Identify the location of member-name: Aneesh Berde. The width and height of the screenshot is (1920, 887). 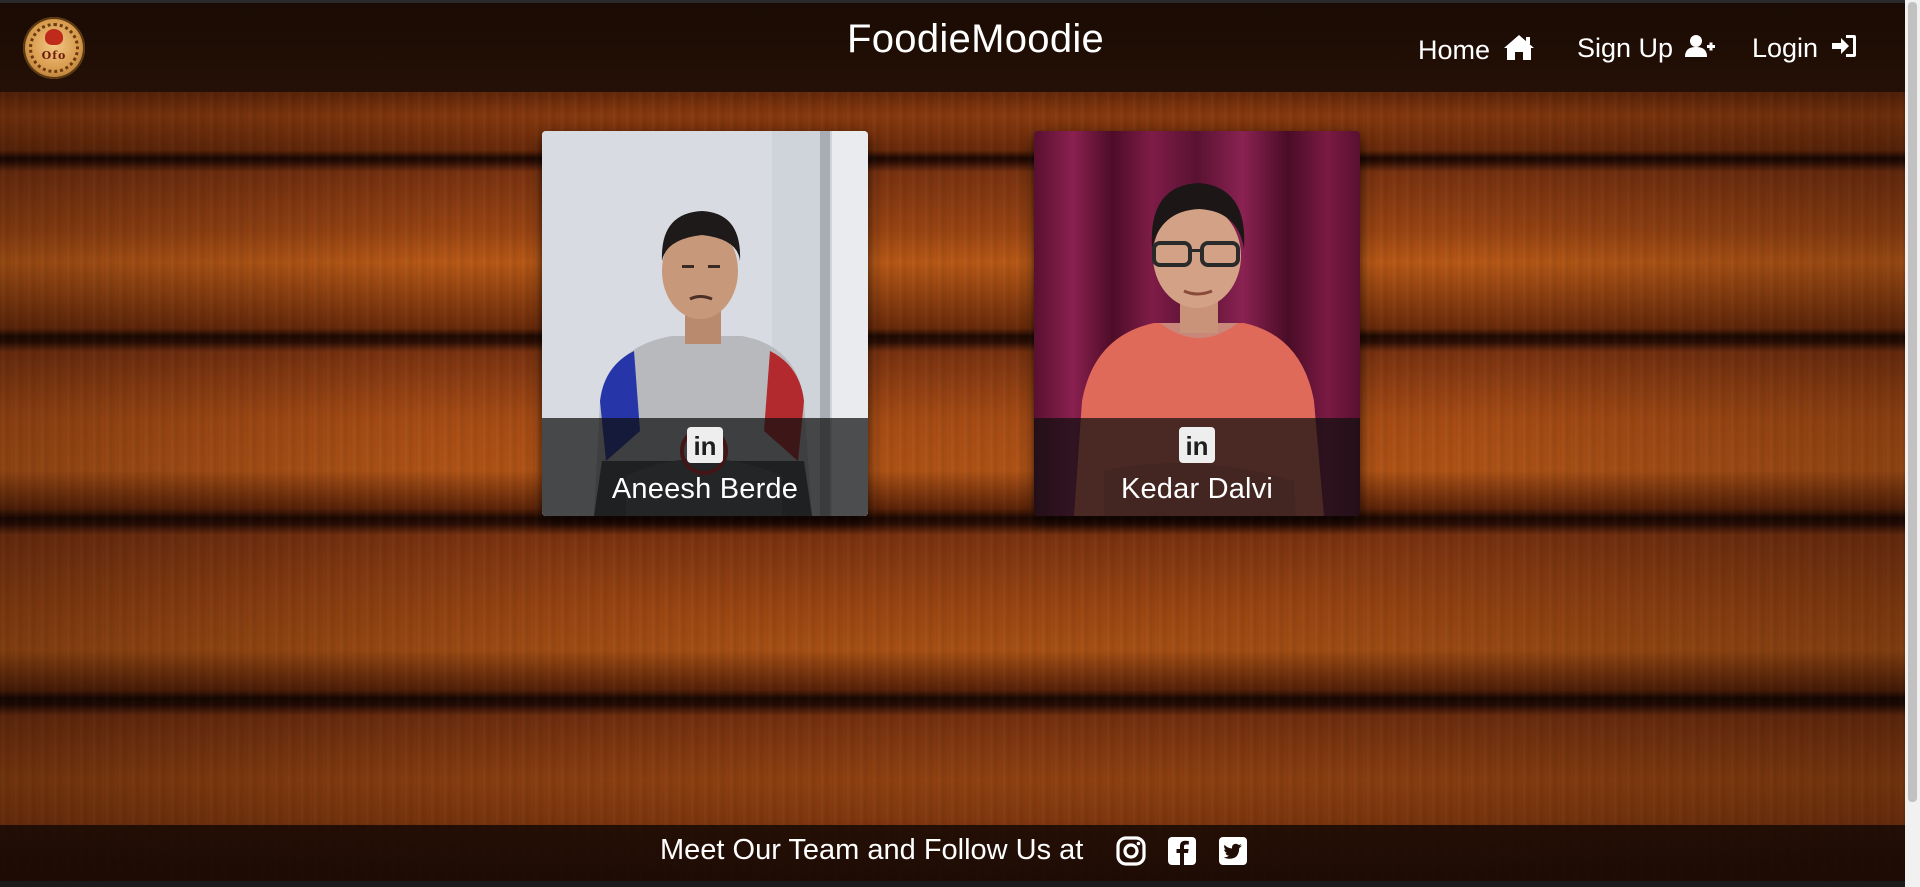
(705, 489).